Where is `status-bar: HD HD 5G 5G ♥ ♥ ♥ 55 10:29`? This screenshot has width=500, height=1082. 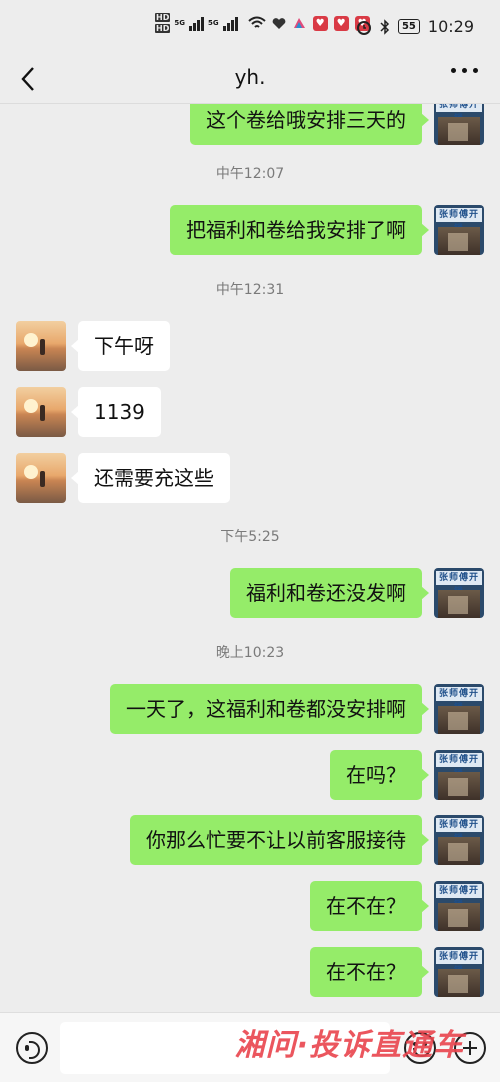
status-bar: HD HD 5G 5G ♥ ♥ ♥ 55 10:29 is located at coordinates (250, 28).